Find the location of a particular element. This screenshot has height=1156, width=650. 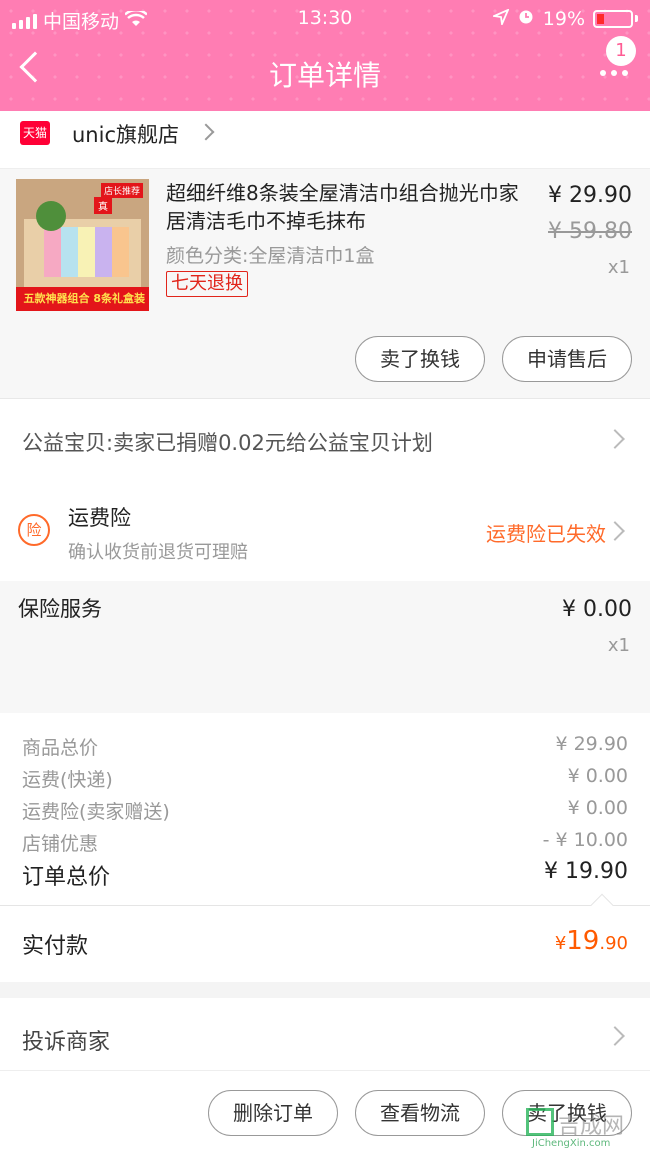

insurance-subtitle: 确认收货前退货可理赔 is located at coordinates (158, 552).